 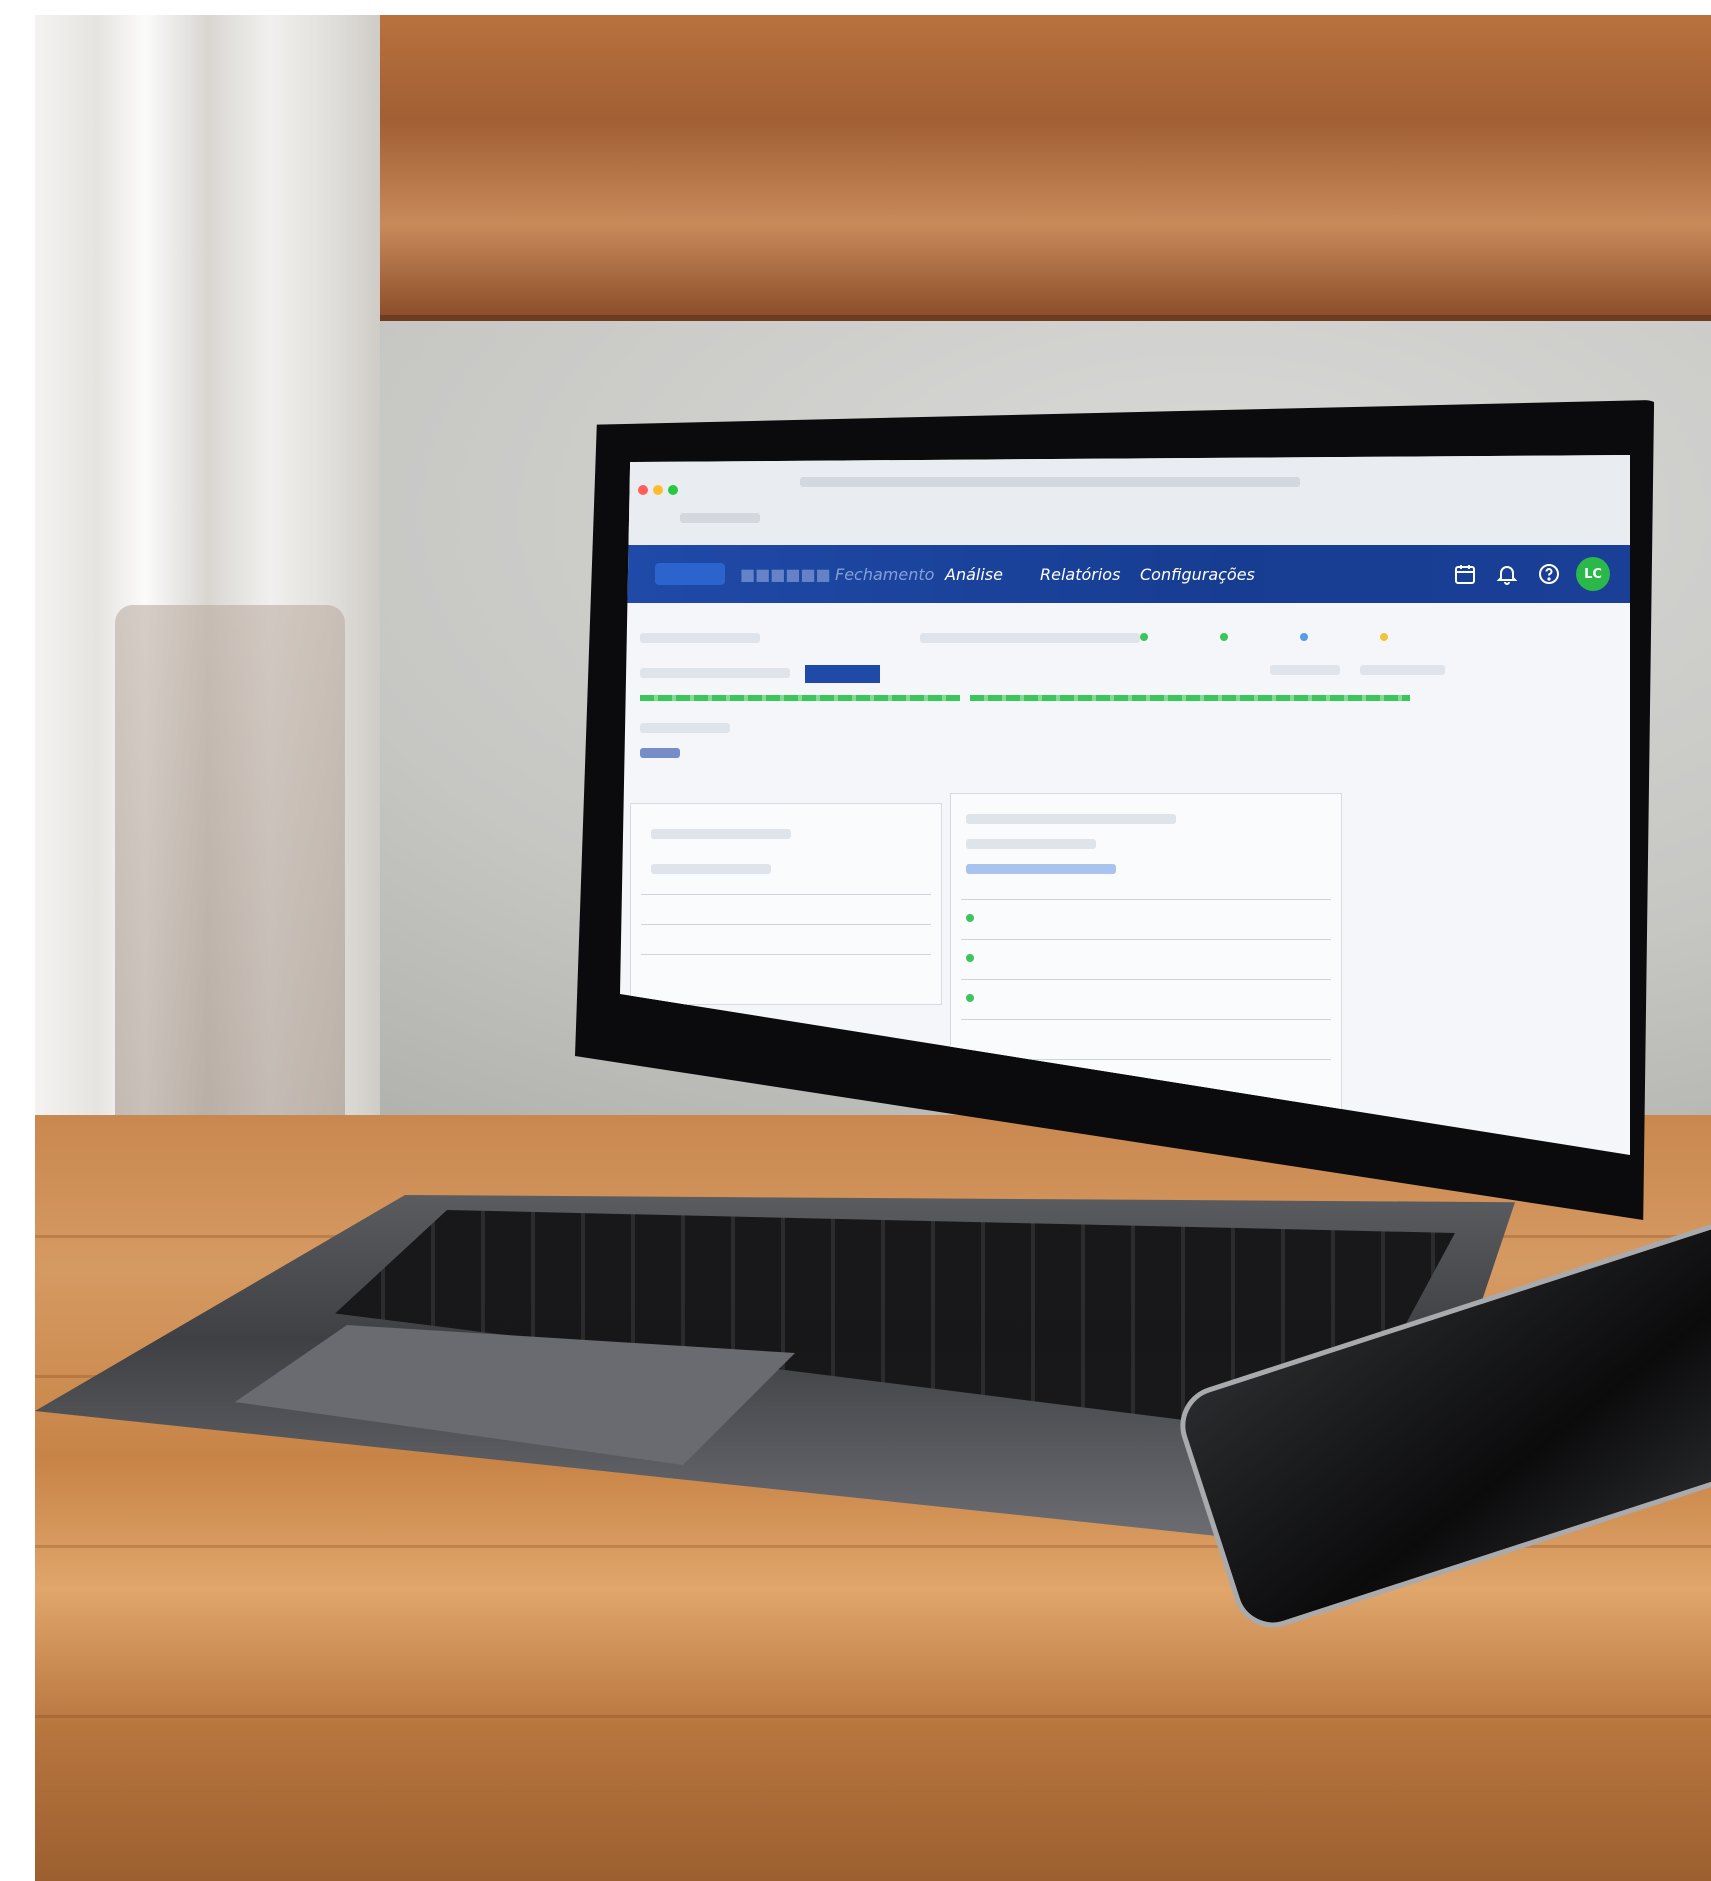 What do you see at coordinates (873, 1716) in the screenshot?
I see `desk-grain` at bounding box center [873, 1716].